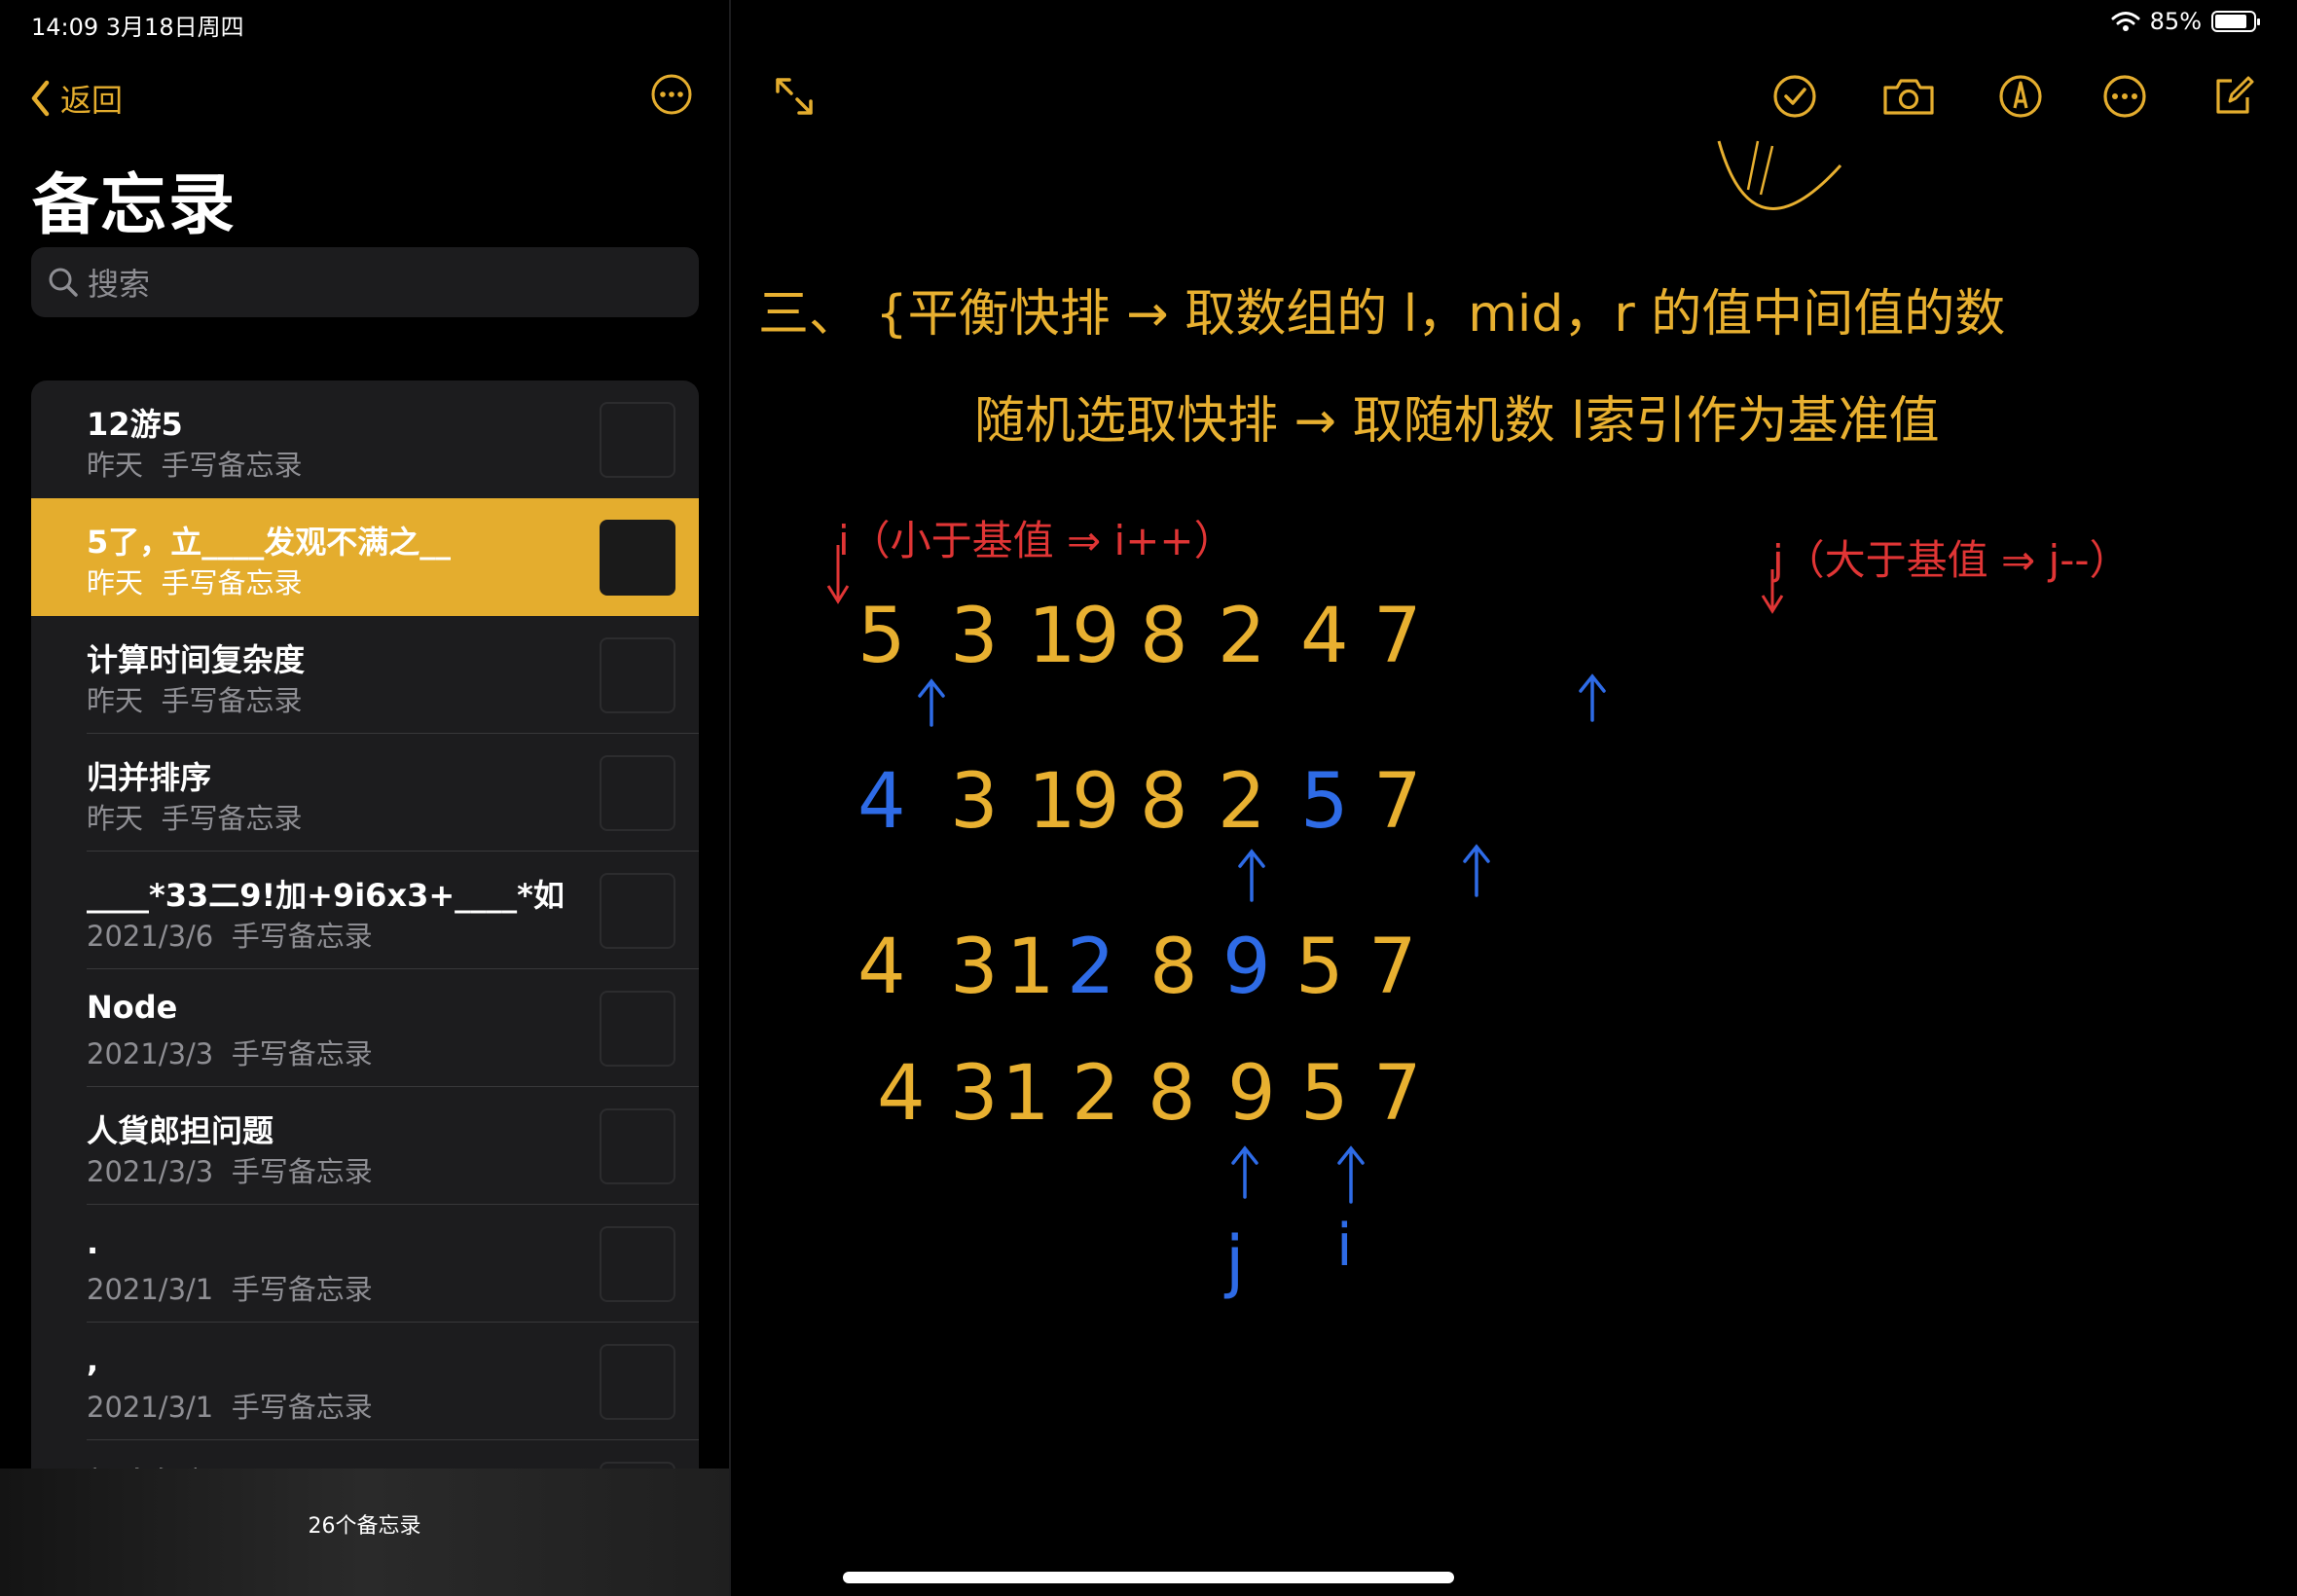 The width and height of the screenshot is (2297, 1596). What do you see at coordinates (92, 101) in the screenshot?
I see `back-label: 返回` at bounding box center [92, 101].